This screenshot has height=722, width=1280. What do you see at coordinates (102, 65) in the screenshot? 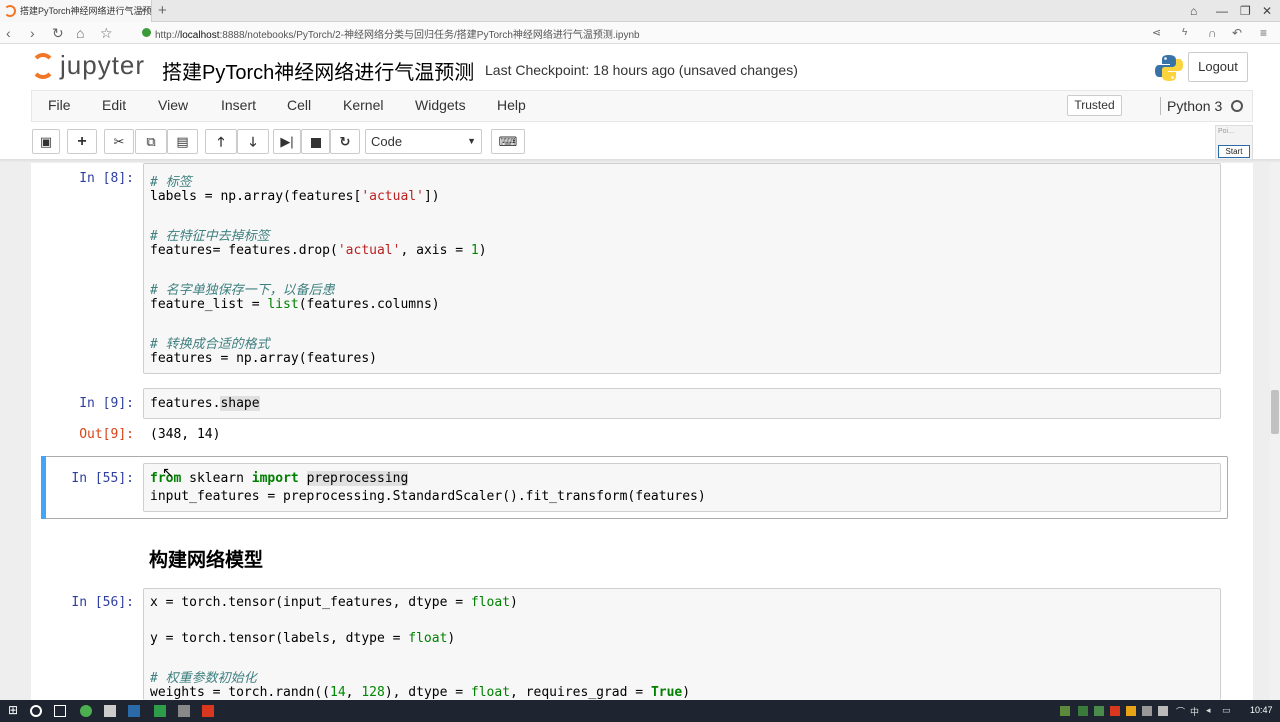
I see `jupyter-logo-text: jupyter` at bounding box center [102, 65].